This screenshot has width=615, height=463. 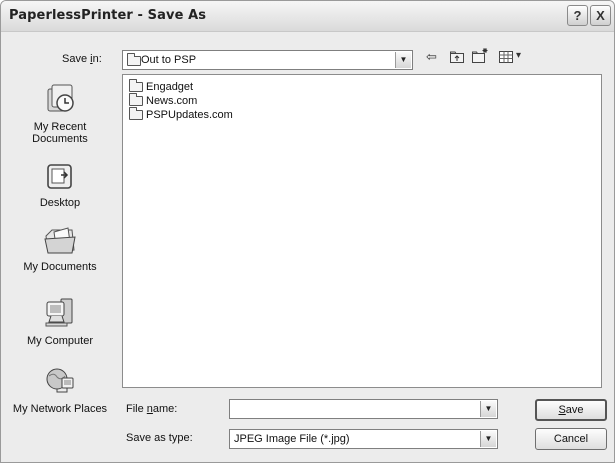 I want to click on list-item: PSPUpdates.com, so click(x=181, y=114).